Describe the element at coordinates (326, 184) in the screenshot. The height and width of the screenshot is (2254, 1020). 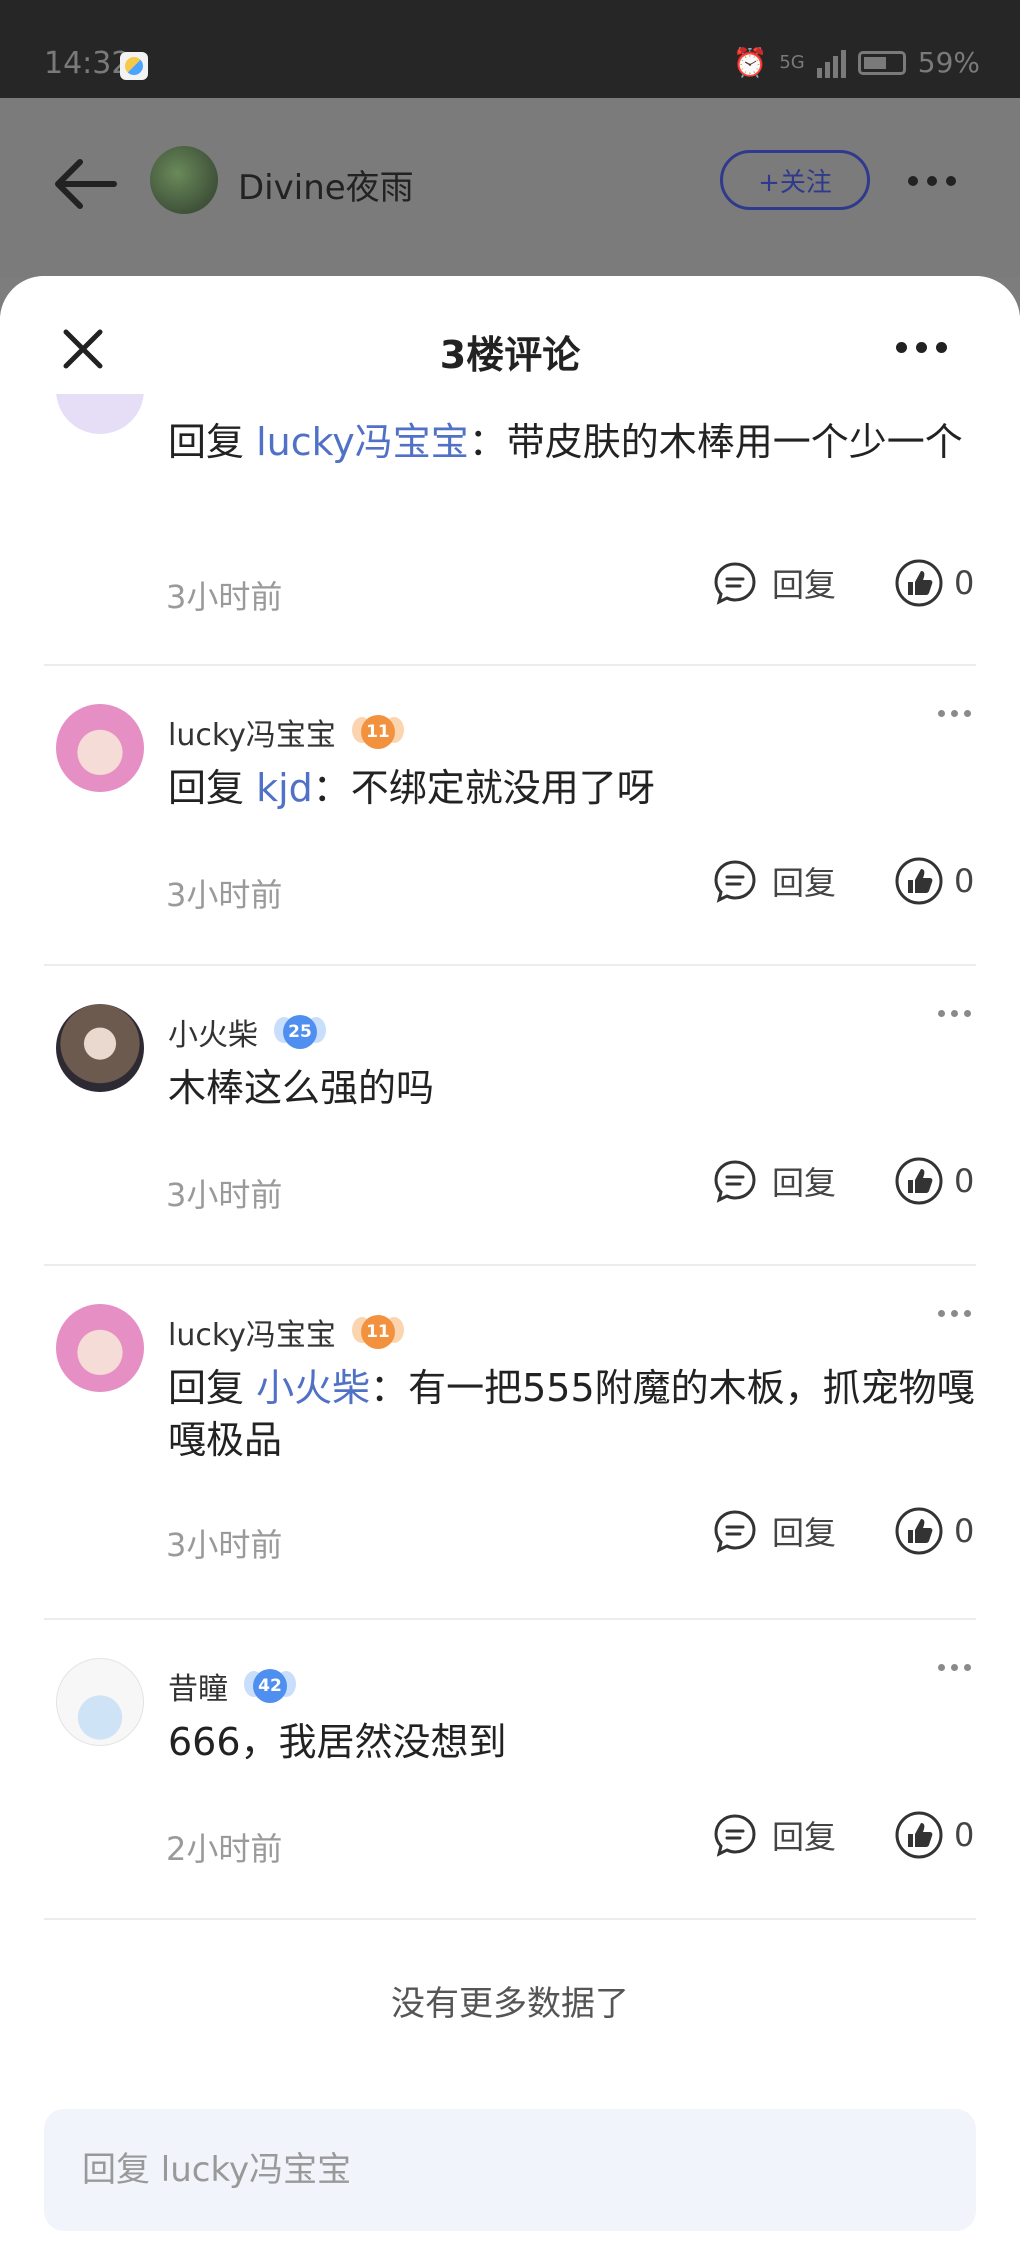
I see `author-name: Divine夜雨` at that location.